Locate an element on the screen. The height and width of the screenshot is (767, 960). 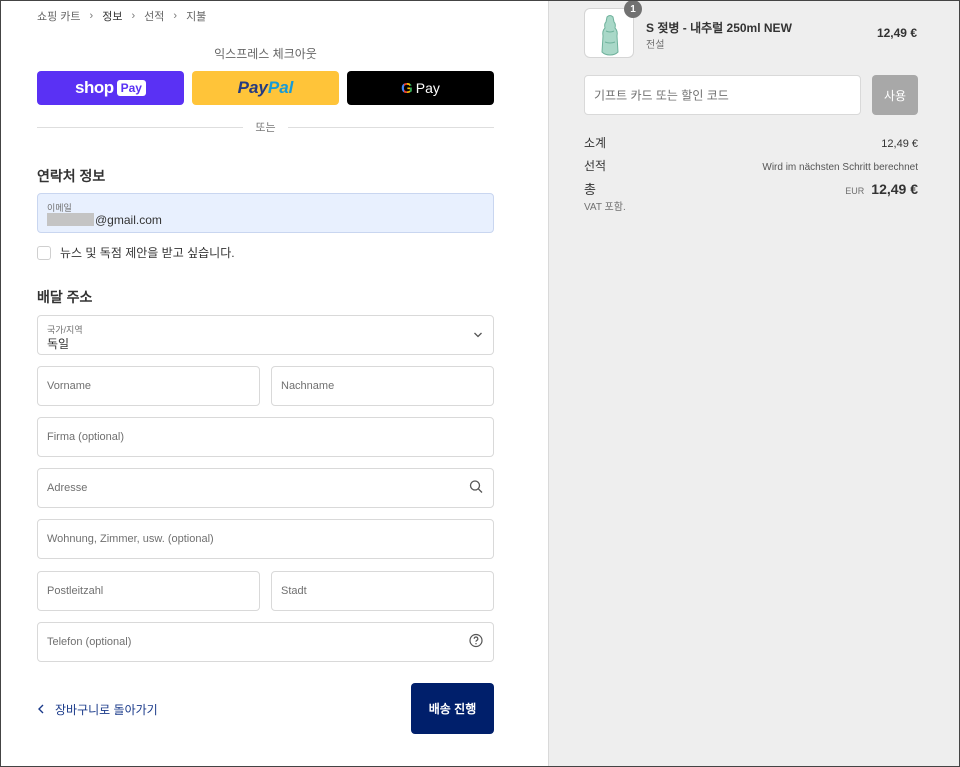
last-name-placeholder: Nachname is located at coordinates (308, 386).